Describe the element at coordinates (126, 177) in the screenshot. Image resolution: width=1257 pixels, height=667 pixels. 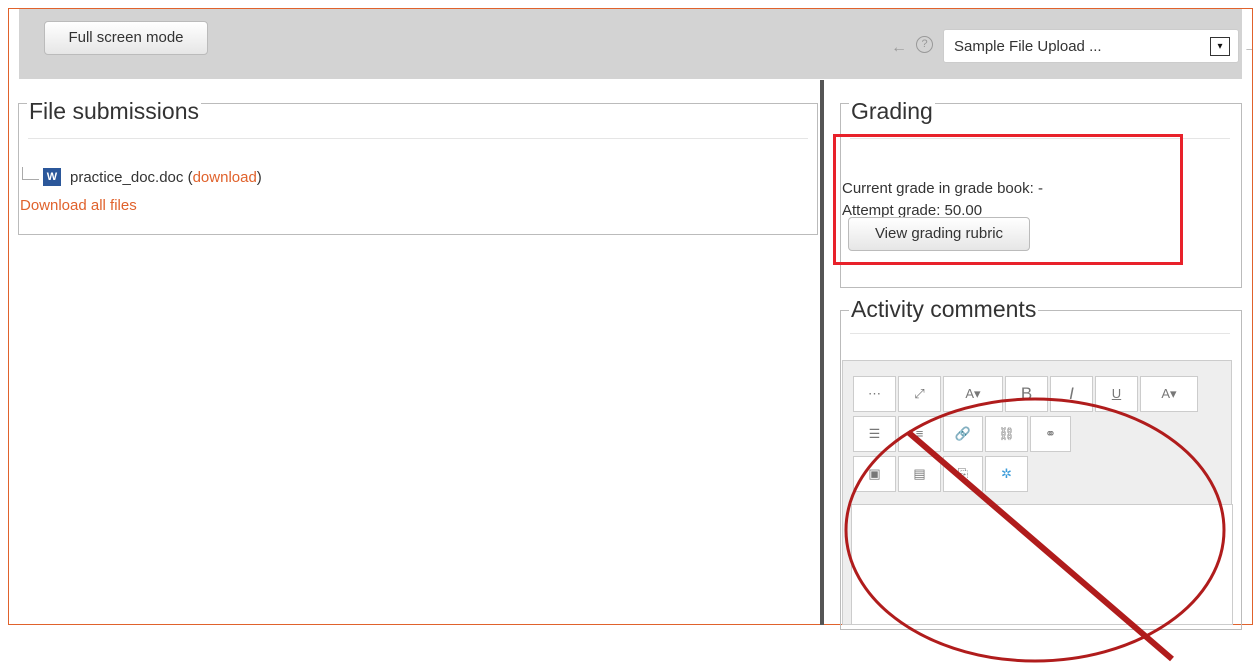
I see `file-name: practice_doc.doc` at that location.